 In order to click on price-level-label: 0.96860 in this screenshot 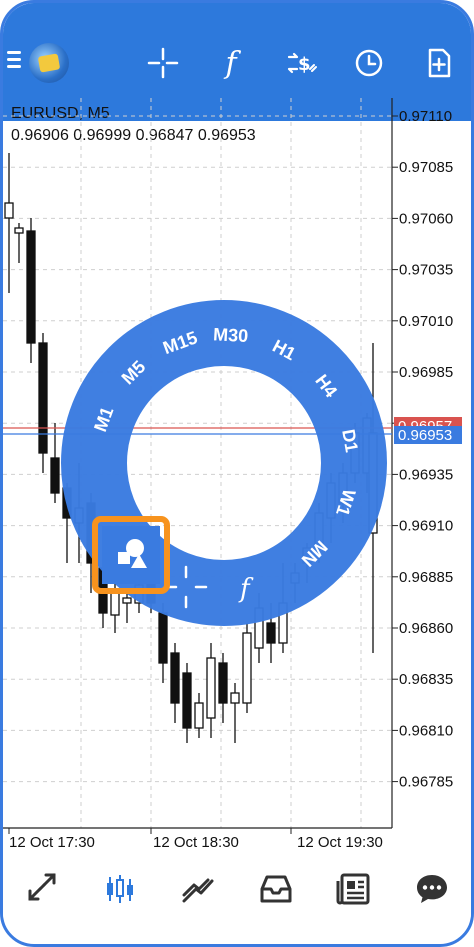, I will do `click(426, 628)`.